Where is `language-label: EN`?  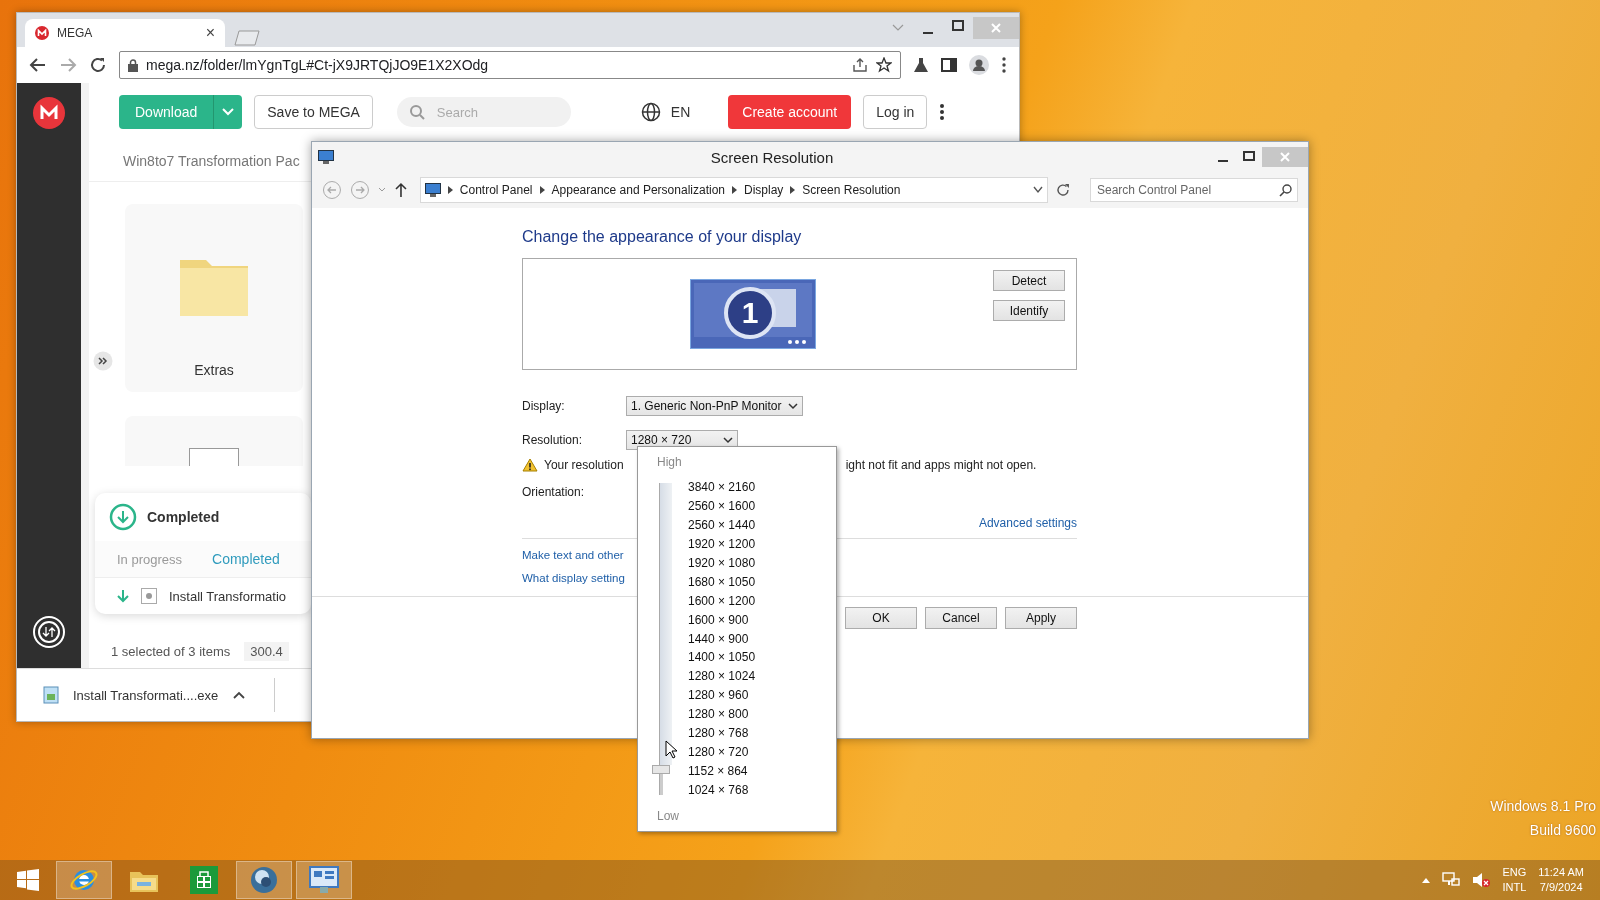
language-label: EN is located at coordinates (680, 112).